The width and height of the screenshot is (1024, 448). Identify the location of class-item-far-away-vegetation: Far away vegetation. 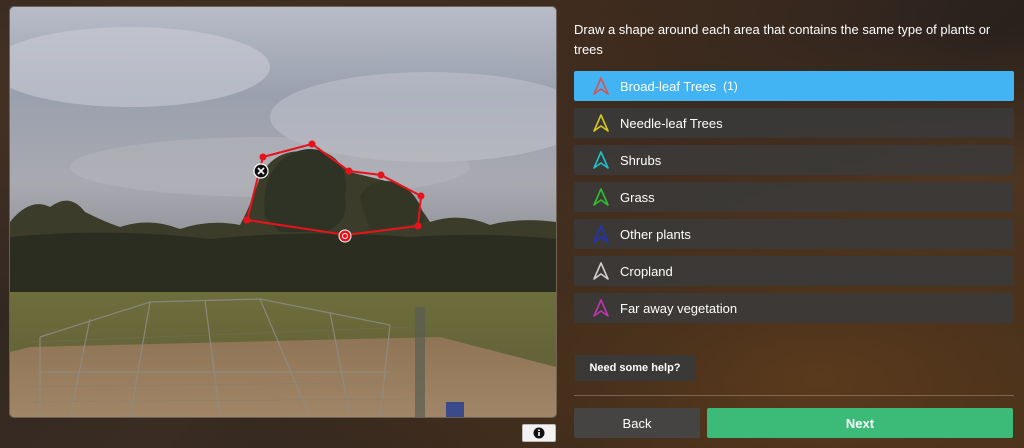
(794, 308).